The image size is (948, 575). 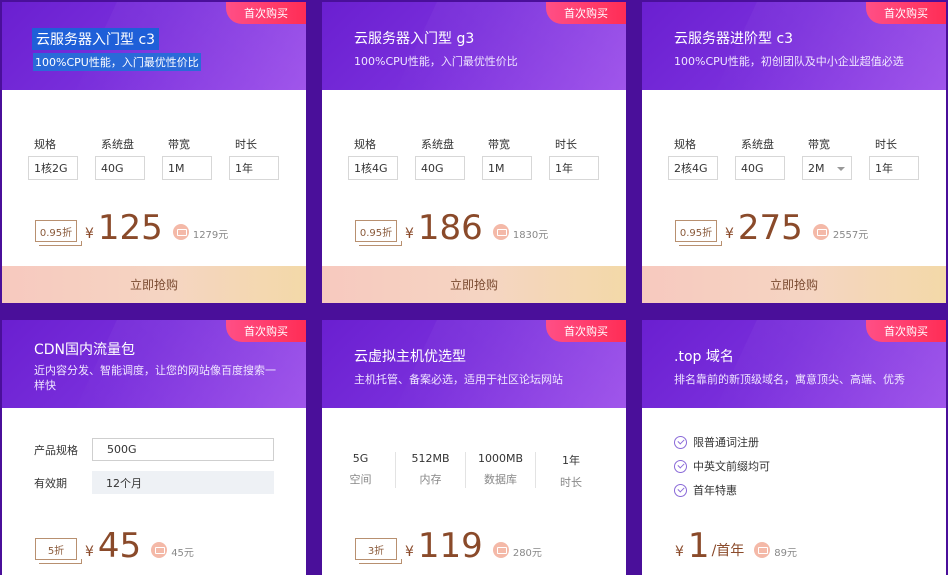 What do you see at coordinates (693, 168) in the screenshot?
I see `spec-config-select: 2核4G` at bounding box center [693, 168].